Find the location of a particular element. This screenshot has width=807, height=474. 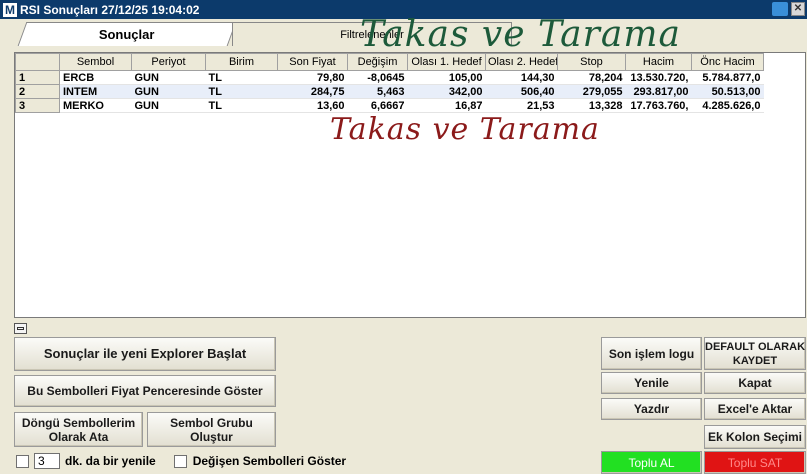

table-cell: 105,00 is located at coordinates (446, 77).